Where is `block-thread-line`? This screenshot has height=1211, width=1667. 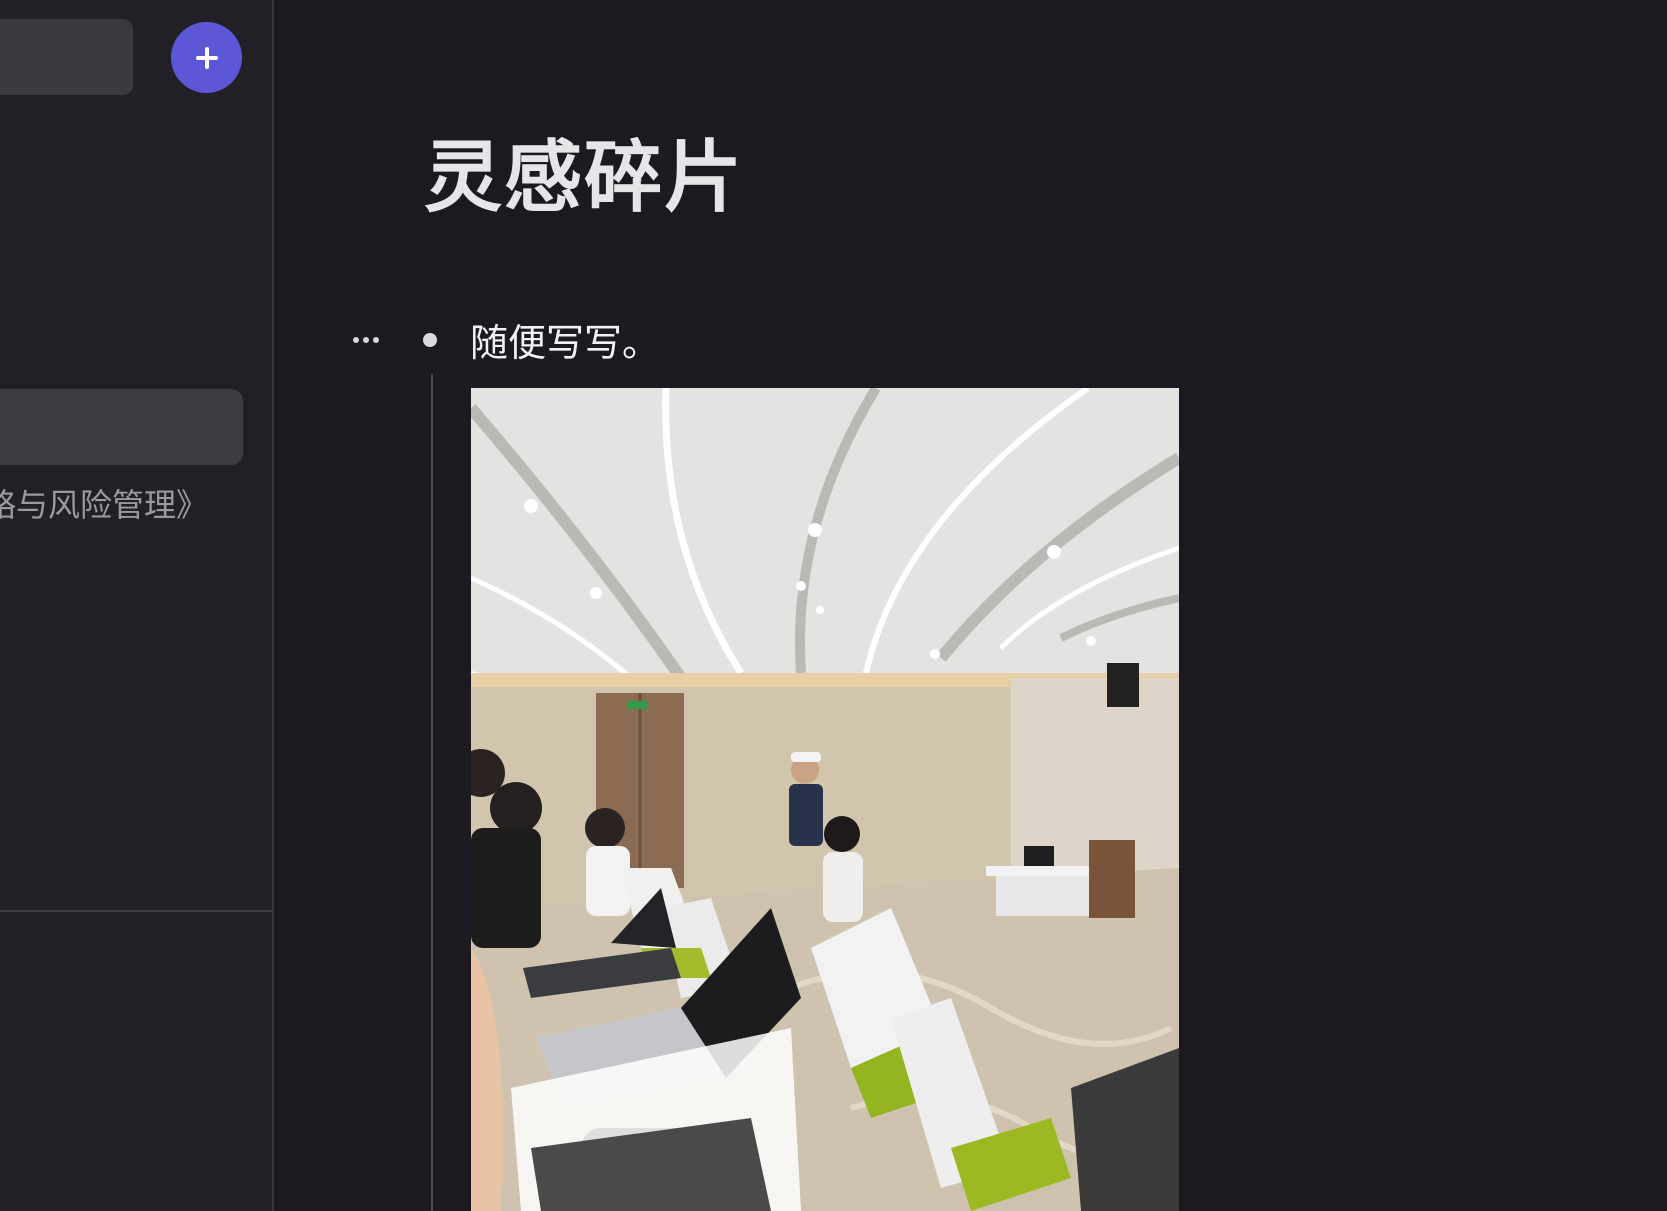 block-thread-line is located at coordinates (432, 792).